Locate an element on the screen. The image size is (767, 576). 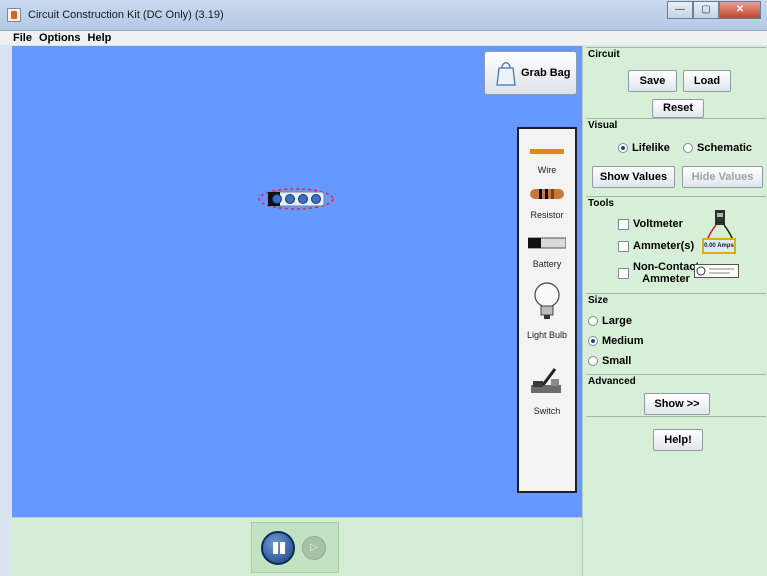
noncontact-ammeter-option: Non-Contact Ammeter is located at coordinates (658, 273).